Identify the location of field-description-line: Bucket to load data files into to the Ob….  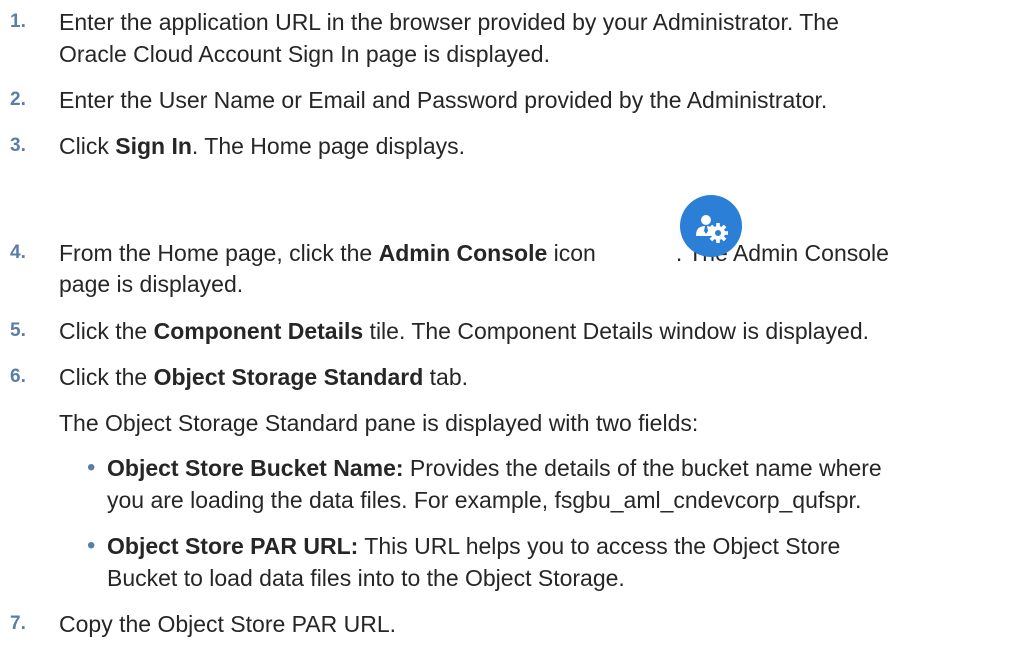
(366, 578).